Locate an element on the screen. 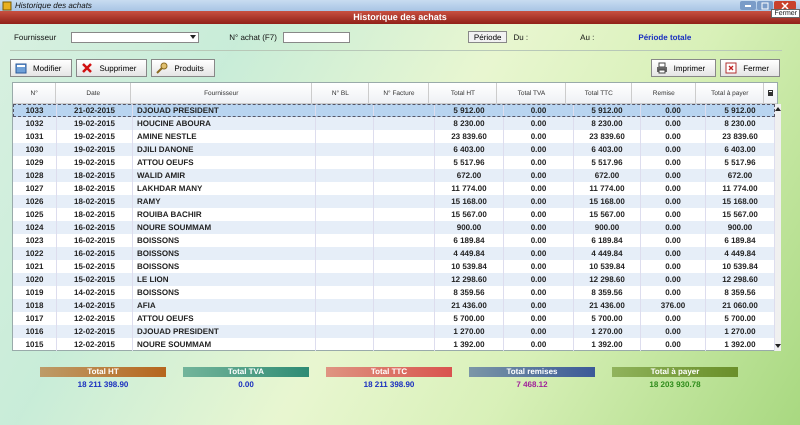 The width and height of the screenshot is (800, 425). toolbar-button: Imprimer is located at coordinates (683, 68).